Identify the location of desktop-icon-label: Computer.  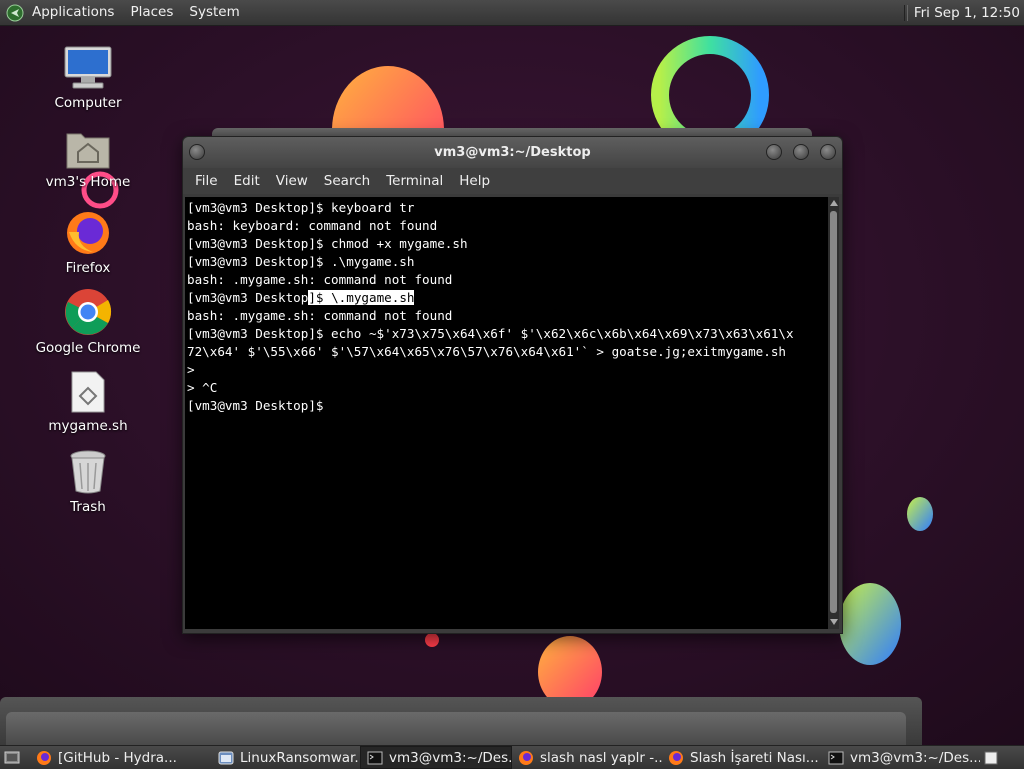
(88, 103).